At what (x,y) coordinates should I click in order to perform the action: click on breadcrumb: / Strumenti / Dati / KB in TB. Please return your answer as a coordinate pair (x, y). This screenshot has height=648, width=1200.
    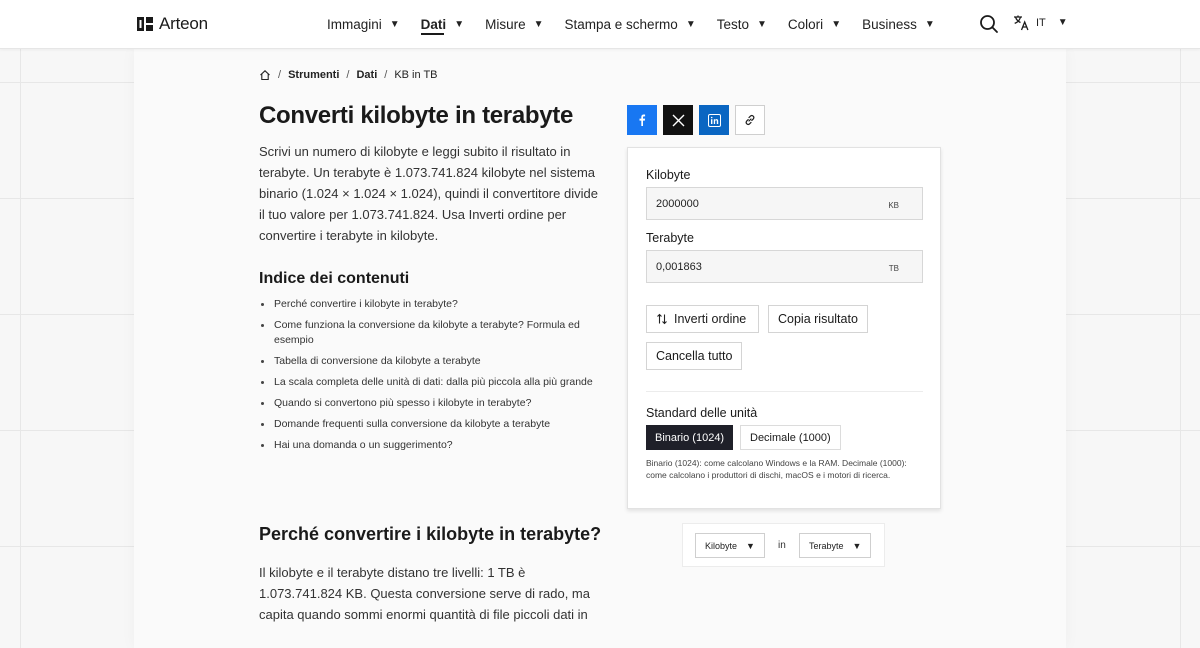
    Looking at the image, I should click on (348, 75).